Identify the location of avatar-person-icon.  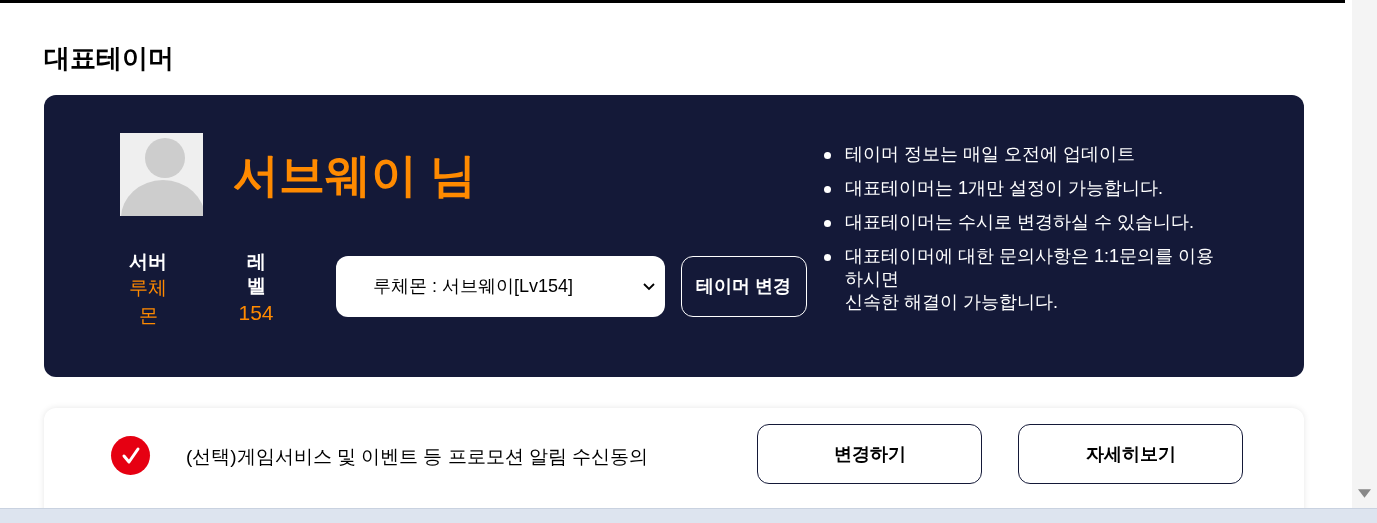
(161, 174).